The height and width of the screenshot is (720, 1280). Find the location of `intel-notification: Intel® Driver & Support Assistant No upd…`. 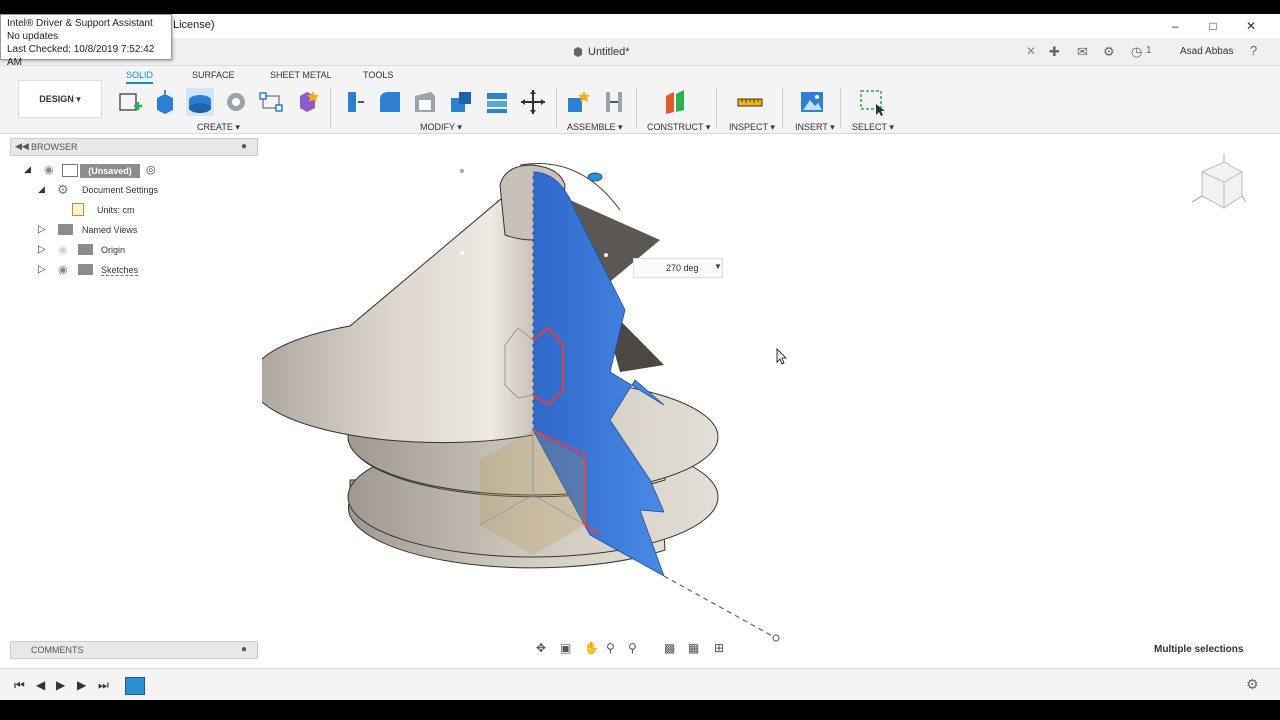

intel-notification: Intel® Driver & Support Assistant No upd… is located at coordinates (86, 41).